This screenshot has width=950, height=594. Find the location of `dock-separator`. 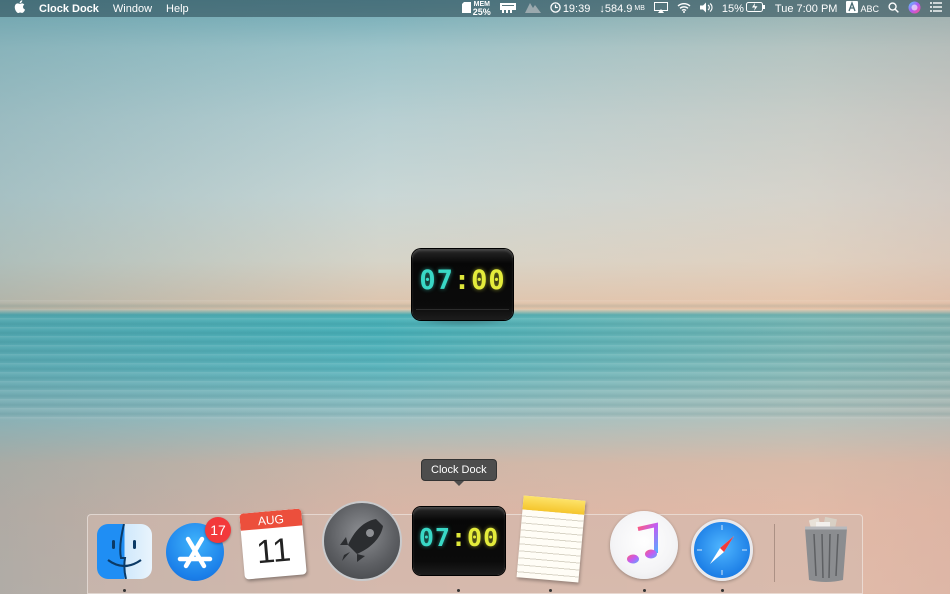

dock-separator is located at coordinates (774, 553).